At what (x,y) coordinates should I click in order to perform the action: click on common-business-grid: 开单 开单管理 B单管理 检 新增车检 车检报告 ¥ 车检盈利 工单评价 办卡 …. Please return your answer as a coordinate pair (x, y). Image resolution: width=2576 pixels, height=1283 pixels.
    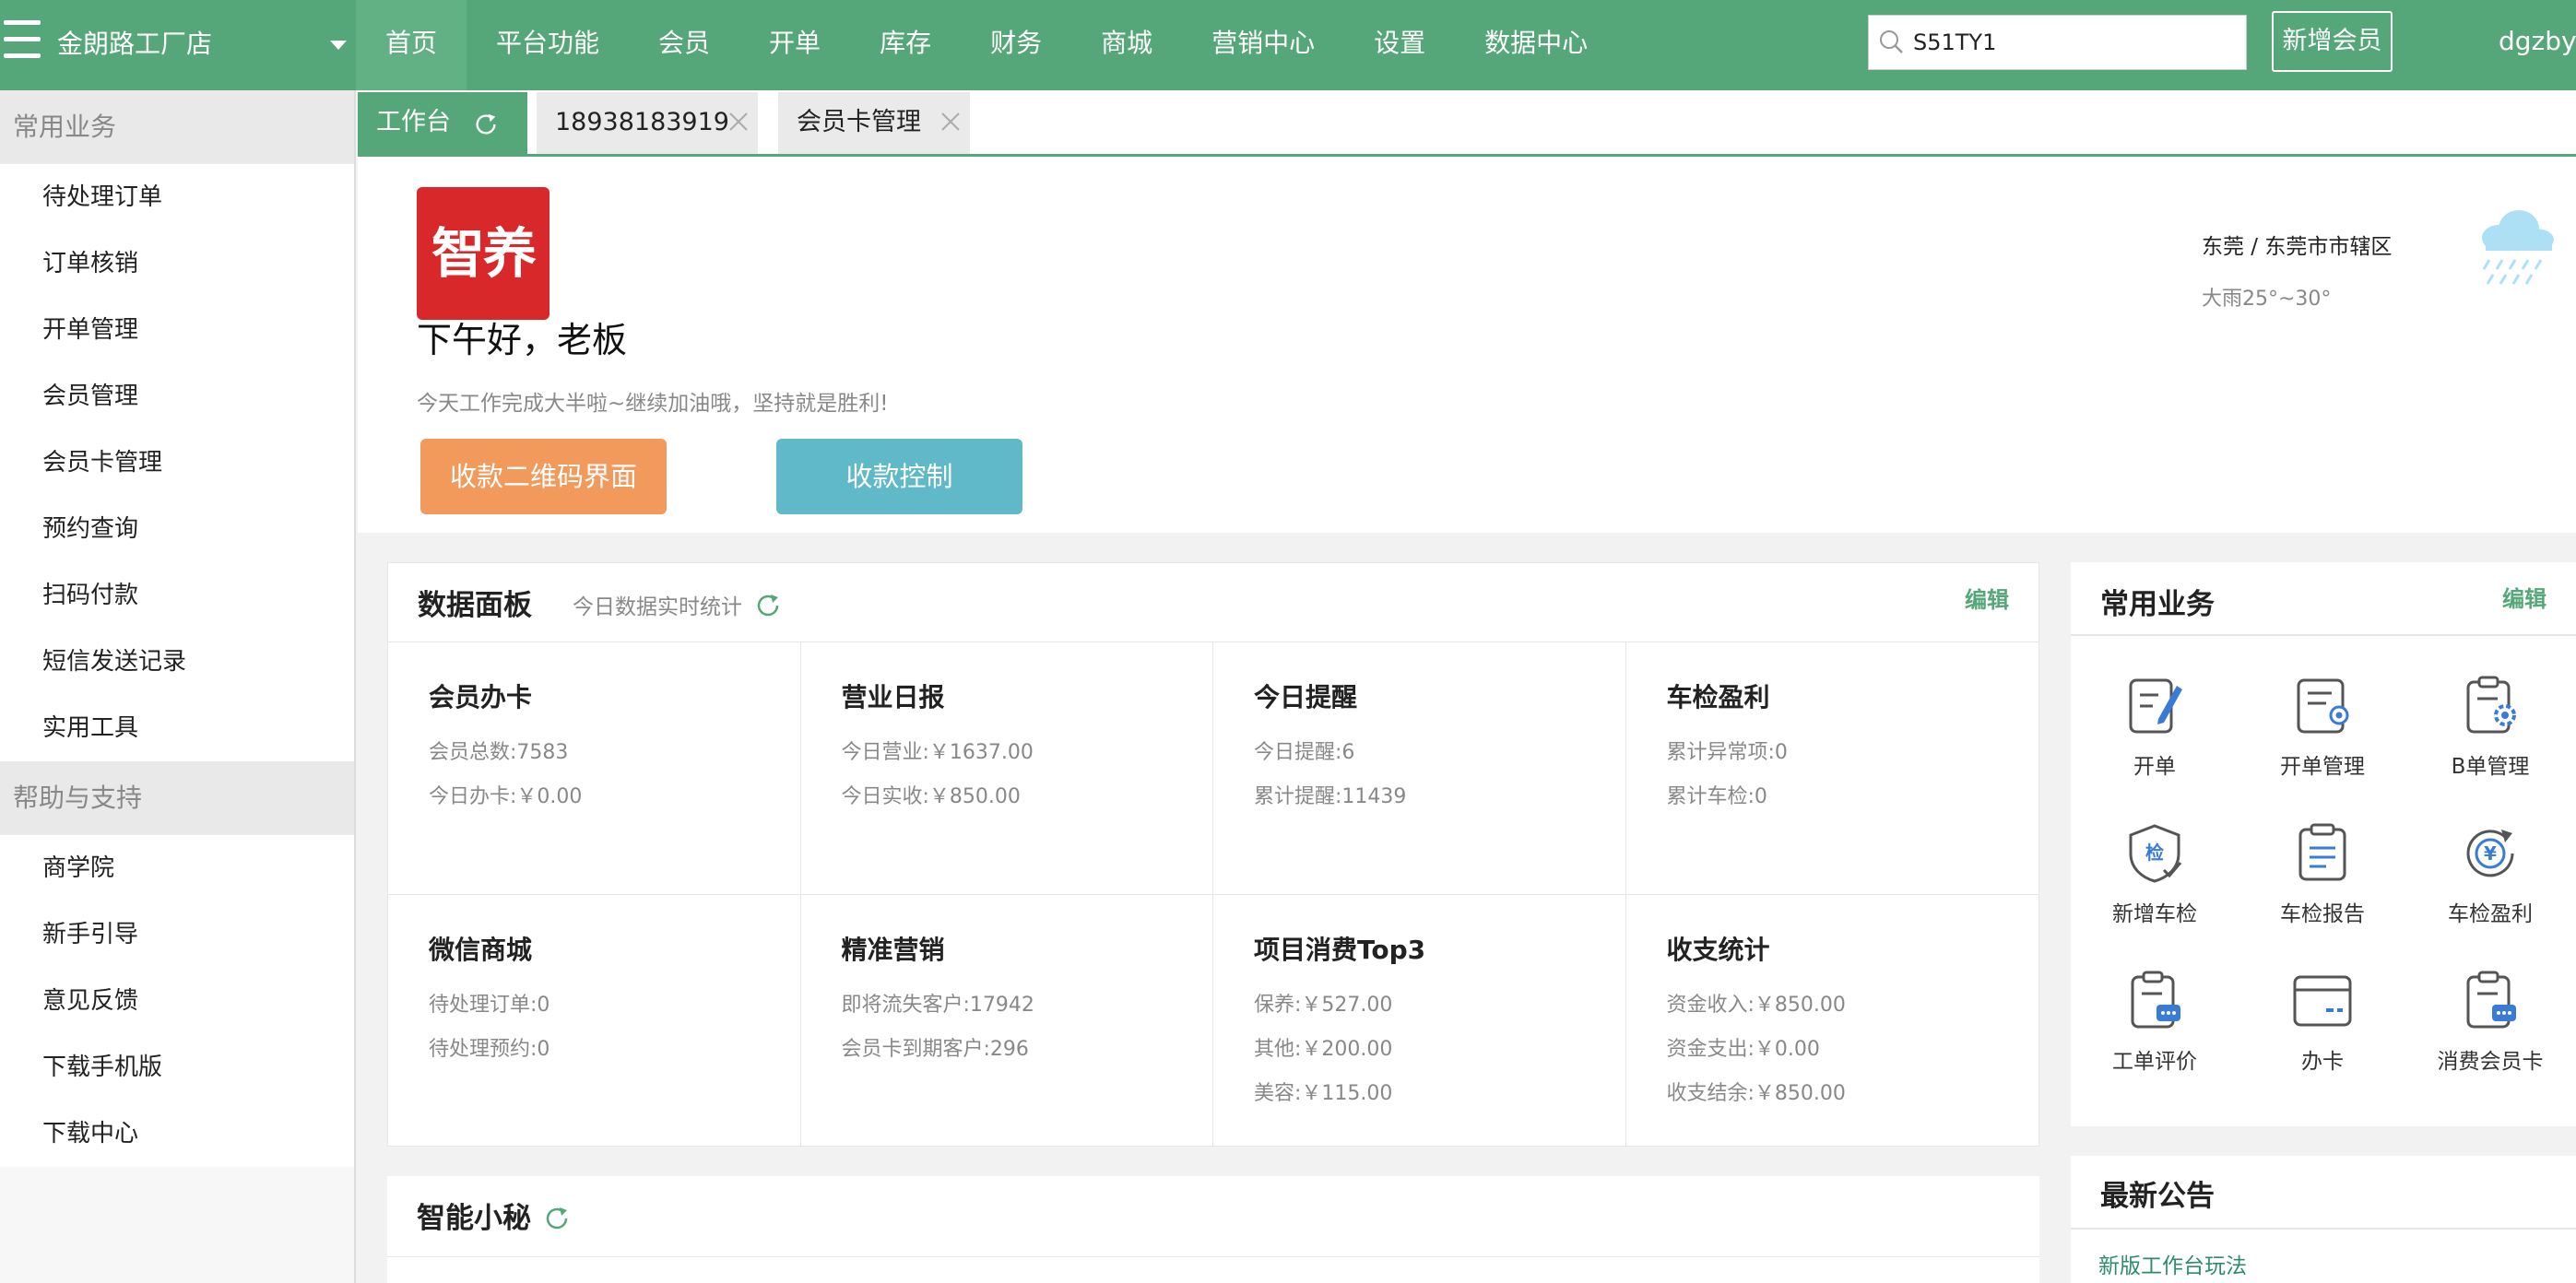
    Looking at the image, I should click on (2323, 894).